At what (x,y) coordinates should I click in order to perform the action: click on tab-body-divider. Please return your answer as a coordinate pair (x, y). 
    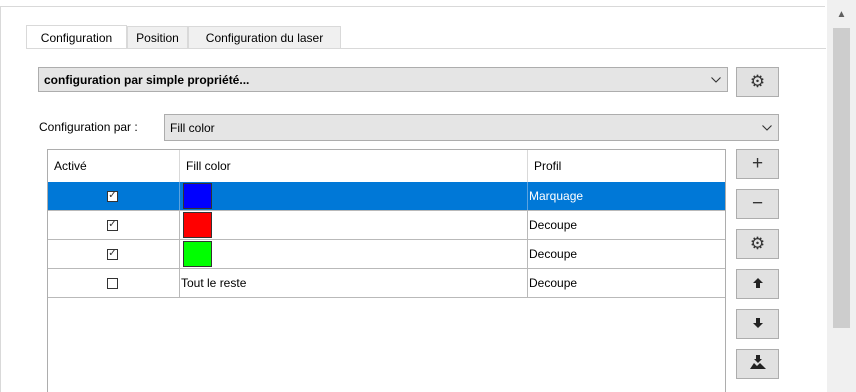
    Looking at the image, I should click on (426, 48).